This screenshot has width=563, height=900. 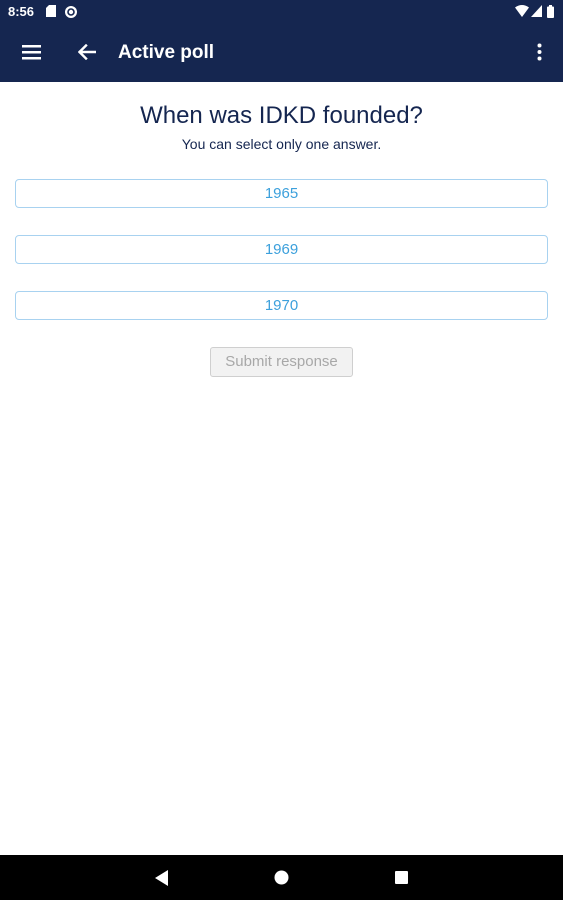 What do you see at coordinates (281, 249) in the screenshot?
I see `poll-option-1969: 1969` at bounding box center [281, 249].